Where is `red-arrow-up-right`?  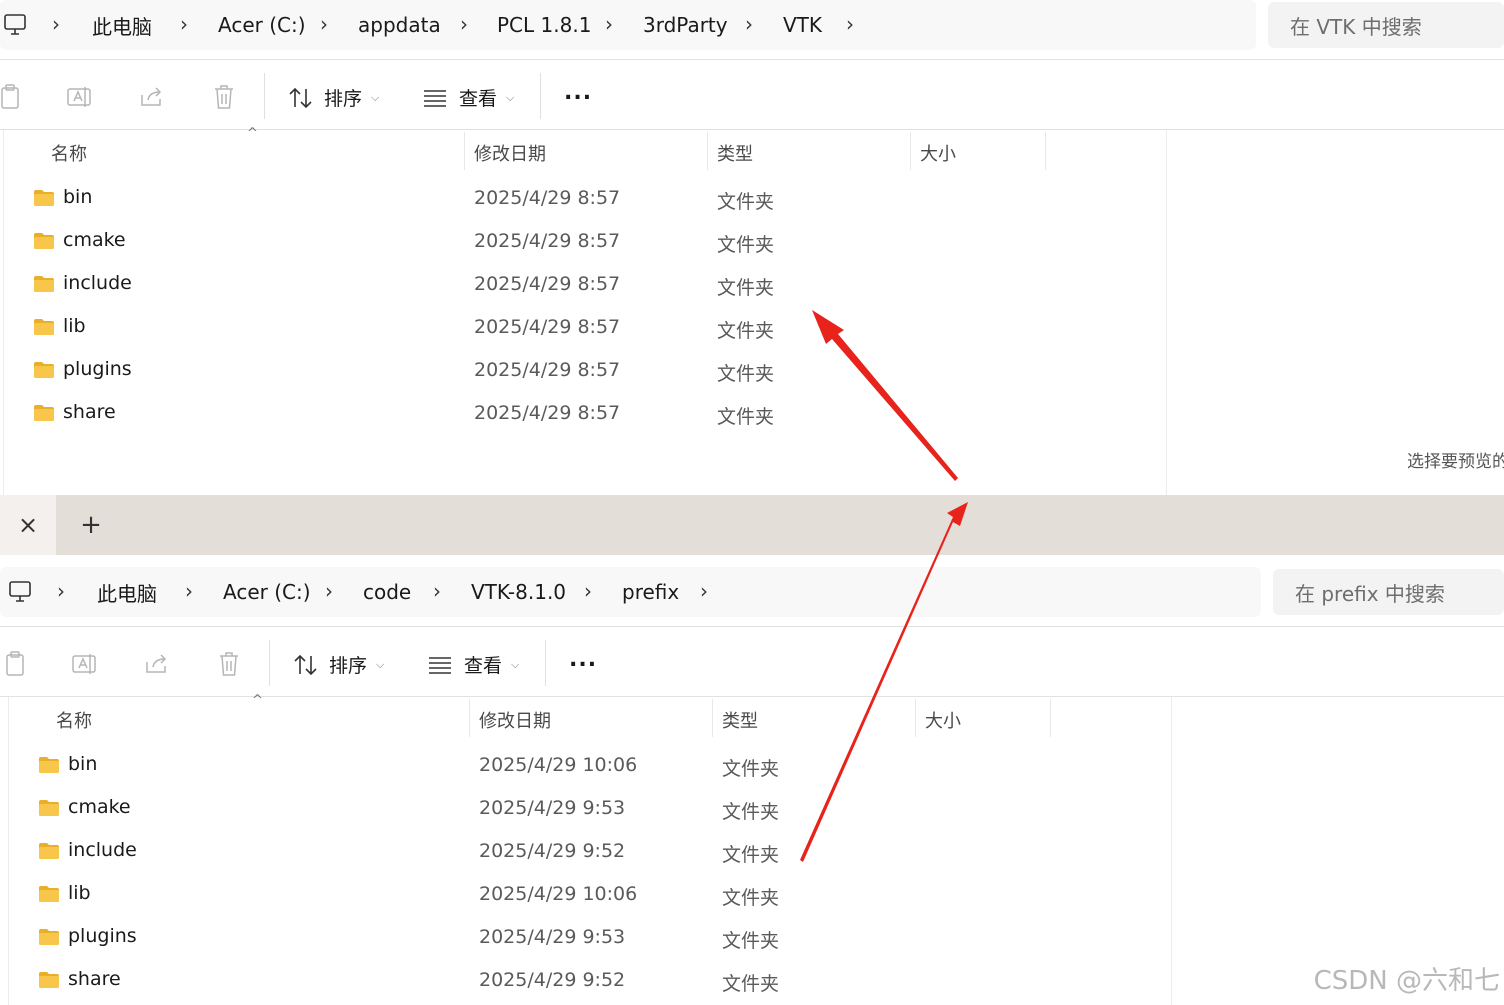
red-arrow-up-right is located at coordinates (884, 682).